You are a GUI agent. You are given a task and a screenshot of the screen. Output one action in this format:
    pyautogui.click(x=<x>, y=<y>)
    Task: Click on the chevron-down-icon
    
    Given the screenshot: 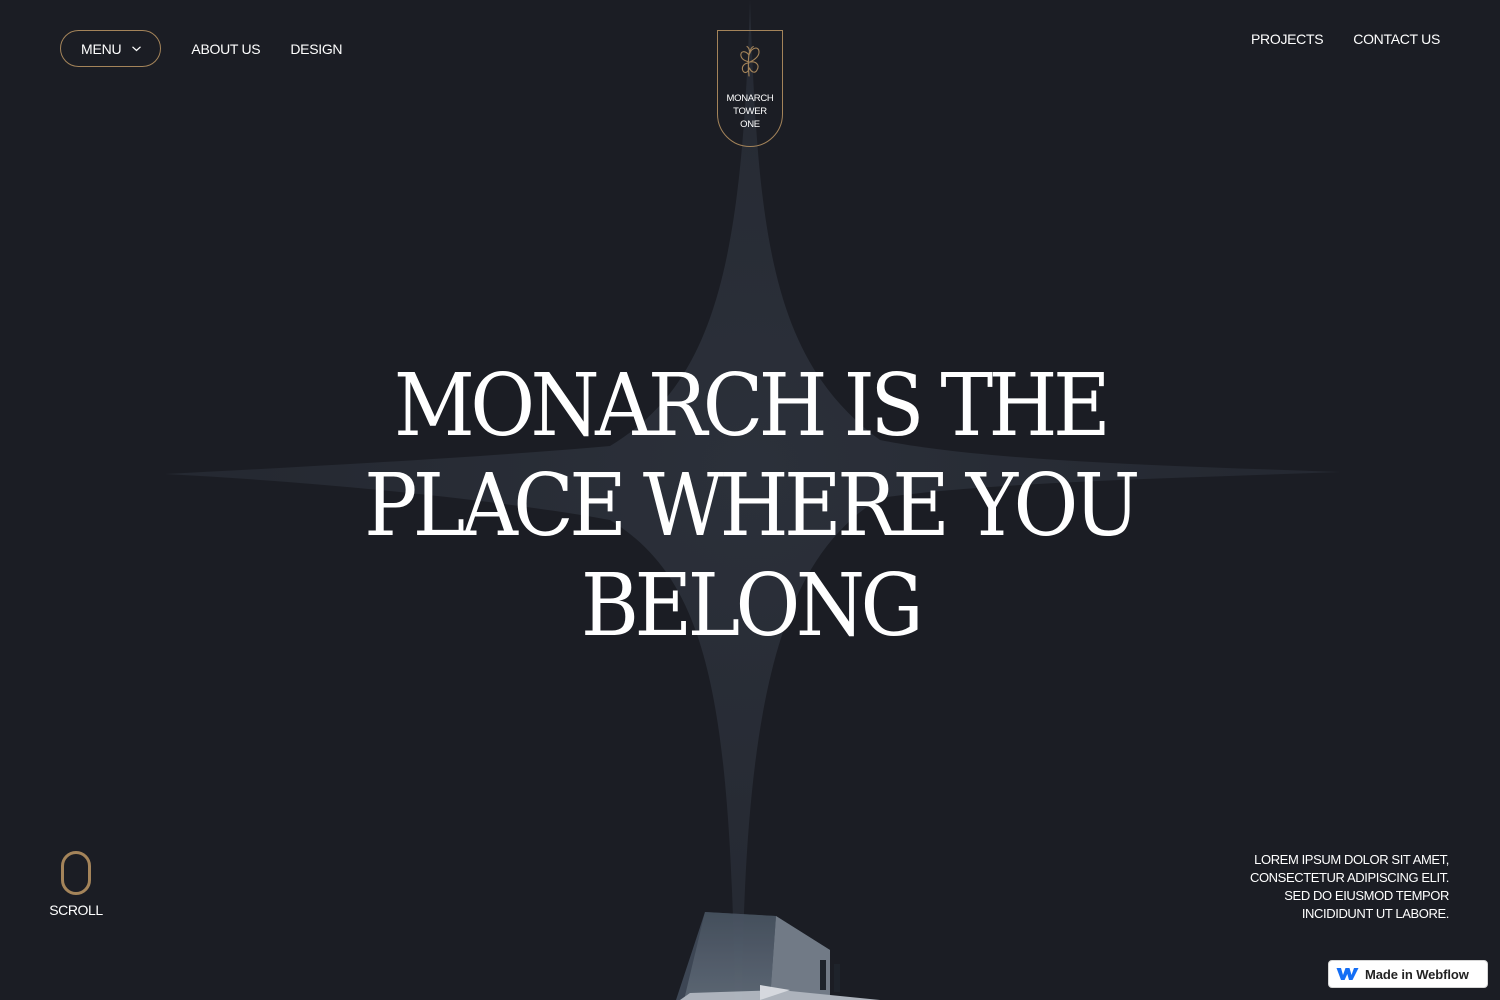 What is the action you would take?
    pyautogui.click(x=136, y=48)
    